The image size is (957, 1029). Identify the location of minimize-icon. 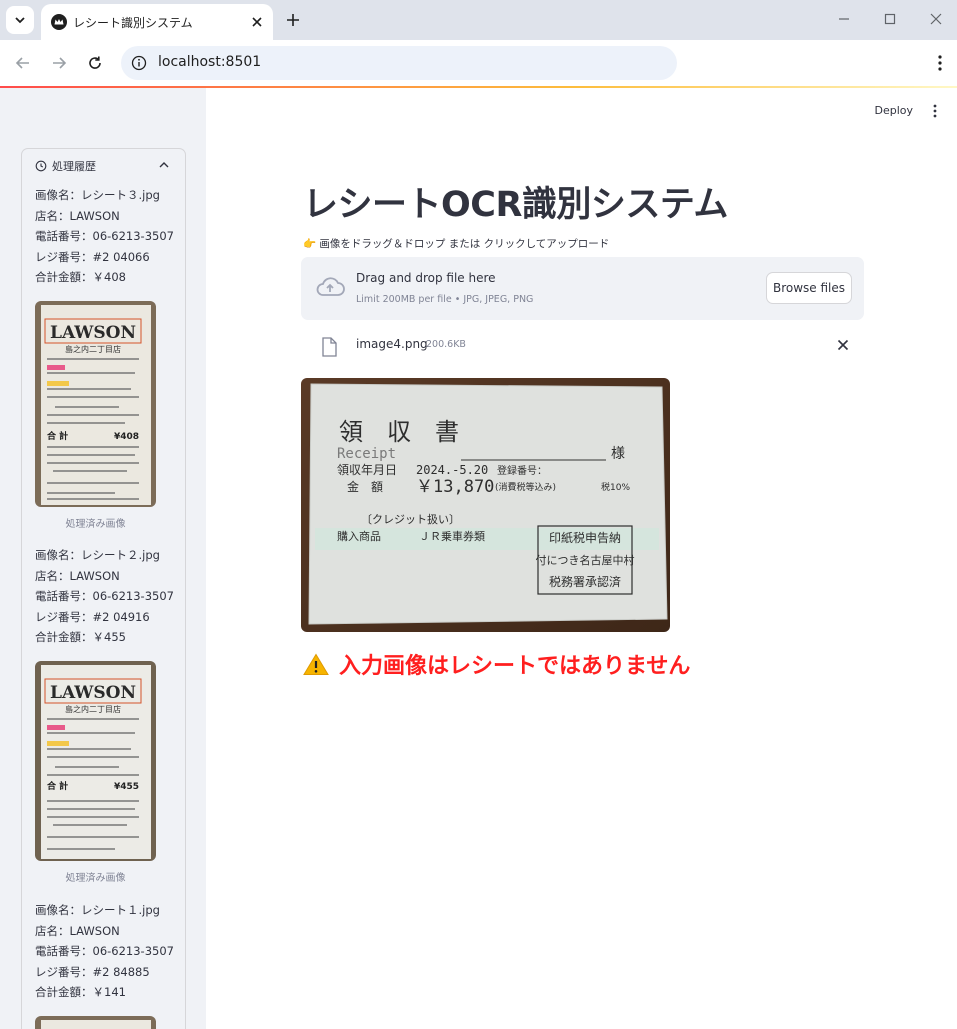
(844, 19).